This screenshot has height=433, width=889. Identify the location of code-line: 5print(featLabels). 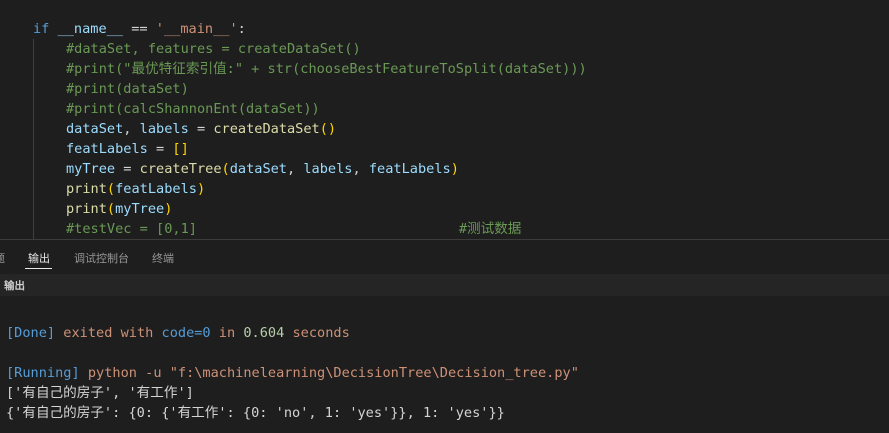
(444, 189).